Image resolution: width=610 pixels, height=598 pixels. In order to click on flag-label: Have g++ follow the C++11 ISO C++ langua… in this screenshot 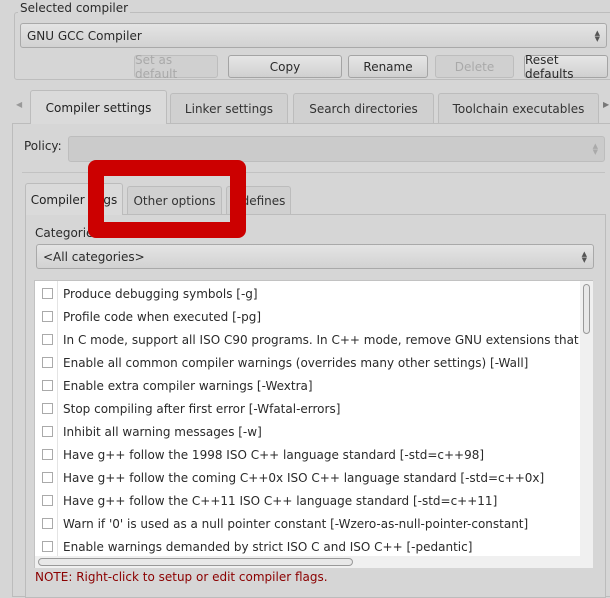, I will do `click(280, 500)`.